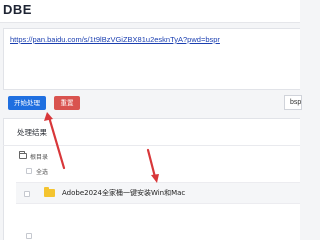 This screenshot has height=240, width=320. I want to click on results-divider, so click(151, 145).